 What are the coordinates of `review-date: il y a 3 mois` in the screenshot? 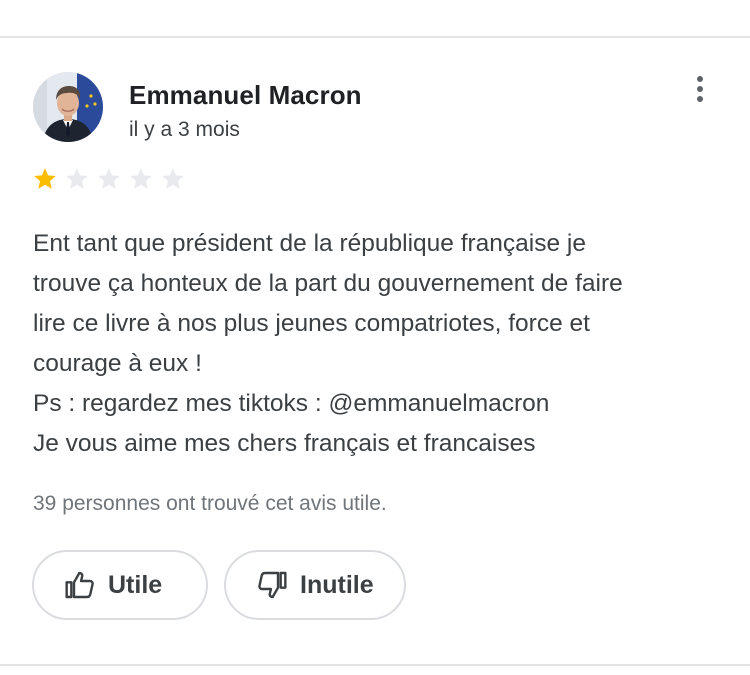 It's located at (184, 129).